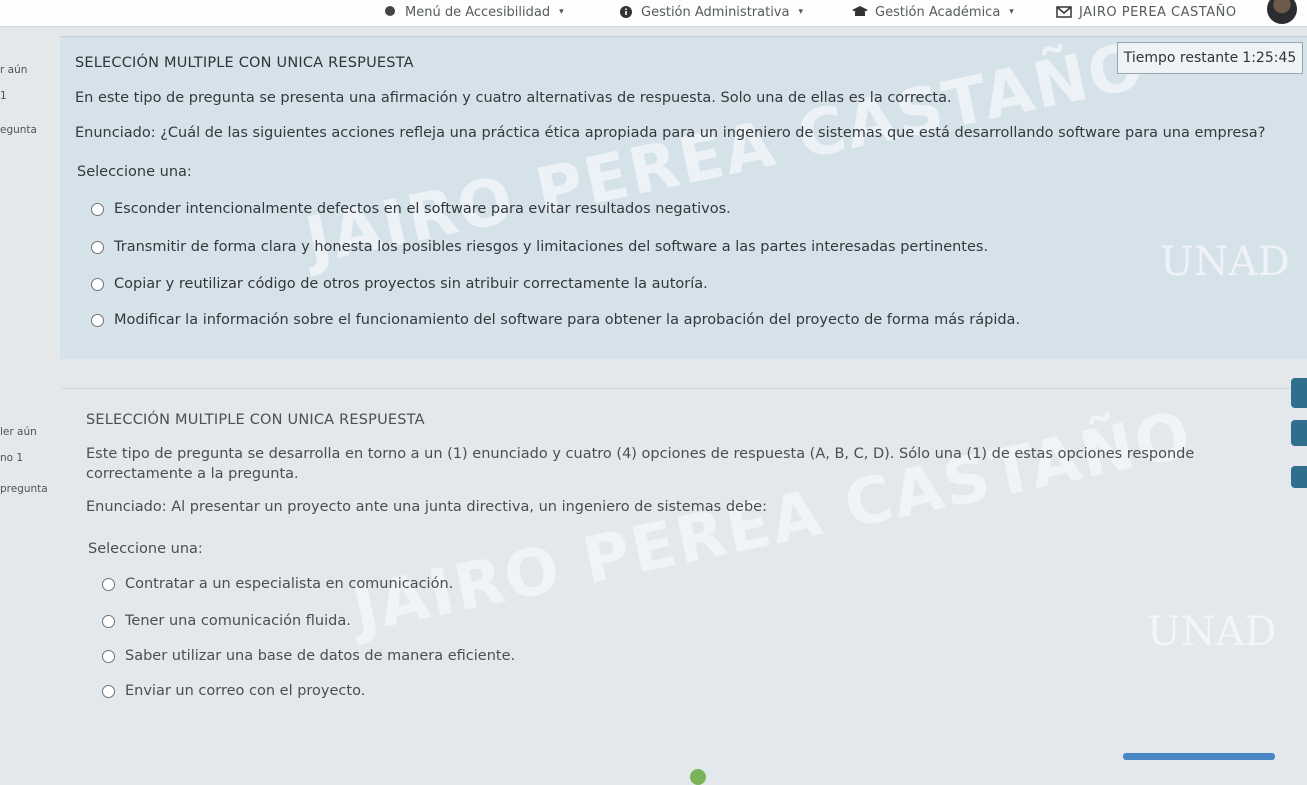 This screenshot has width=1307, height=785. Describe the element at coordinates (3, 96) in the screenshot. I see `q1-number: 1` at that location.